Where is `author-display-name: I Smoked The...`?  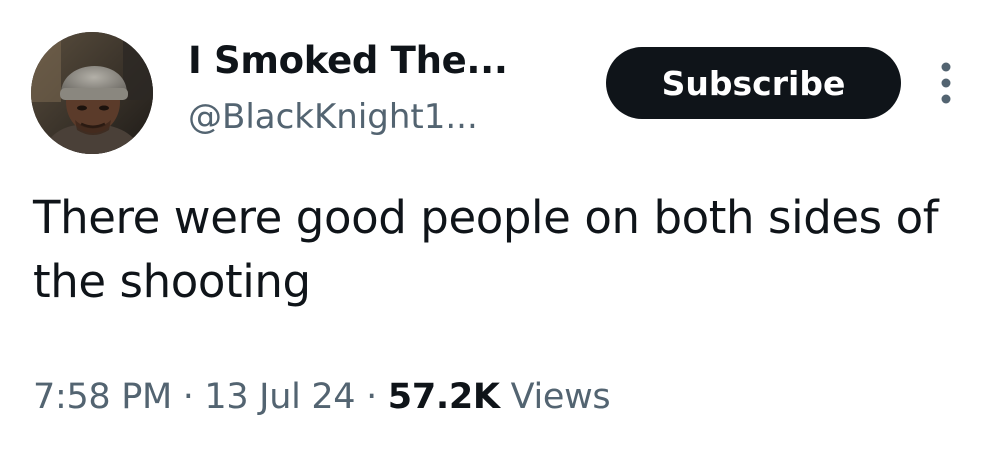 author-display-name: I Smoked The... is located at coordinates (348, 61).